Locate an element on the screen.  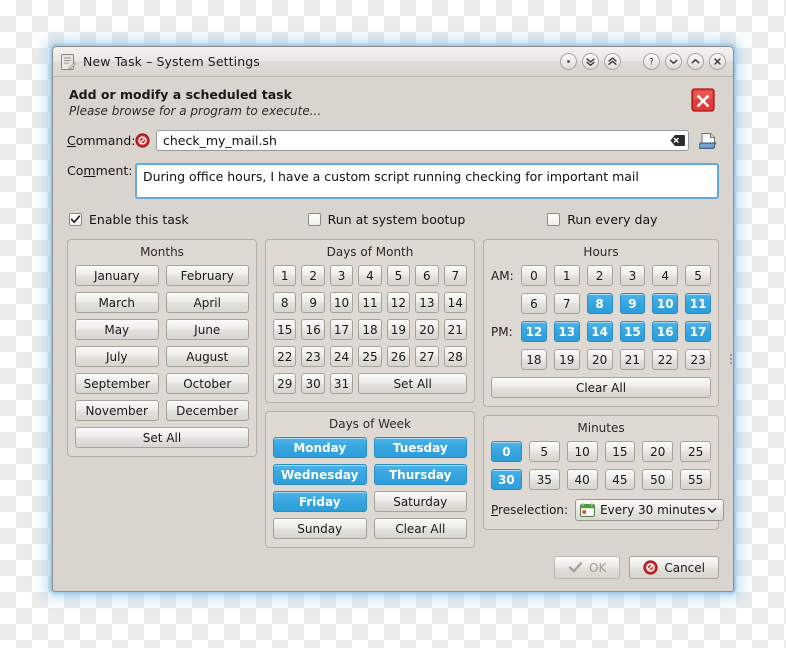
day-of-month-button: 25 is located at coordinates (370, 356).